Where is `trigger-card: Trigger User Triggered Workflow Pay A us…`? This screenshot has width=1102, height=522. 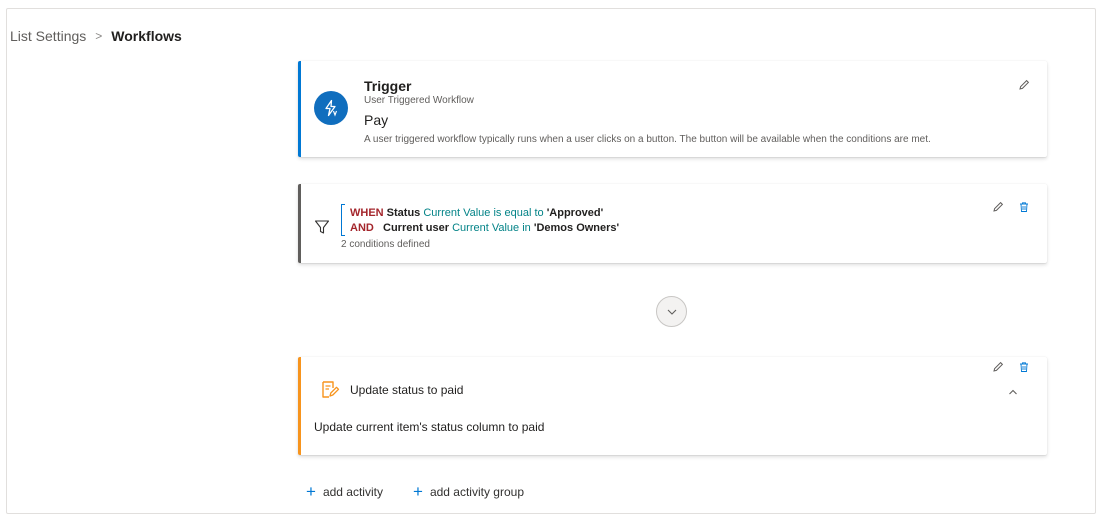
trigger-card: Trigger User Triggered Workflow Pay A us… is located at coordinates (672, 109).